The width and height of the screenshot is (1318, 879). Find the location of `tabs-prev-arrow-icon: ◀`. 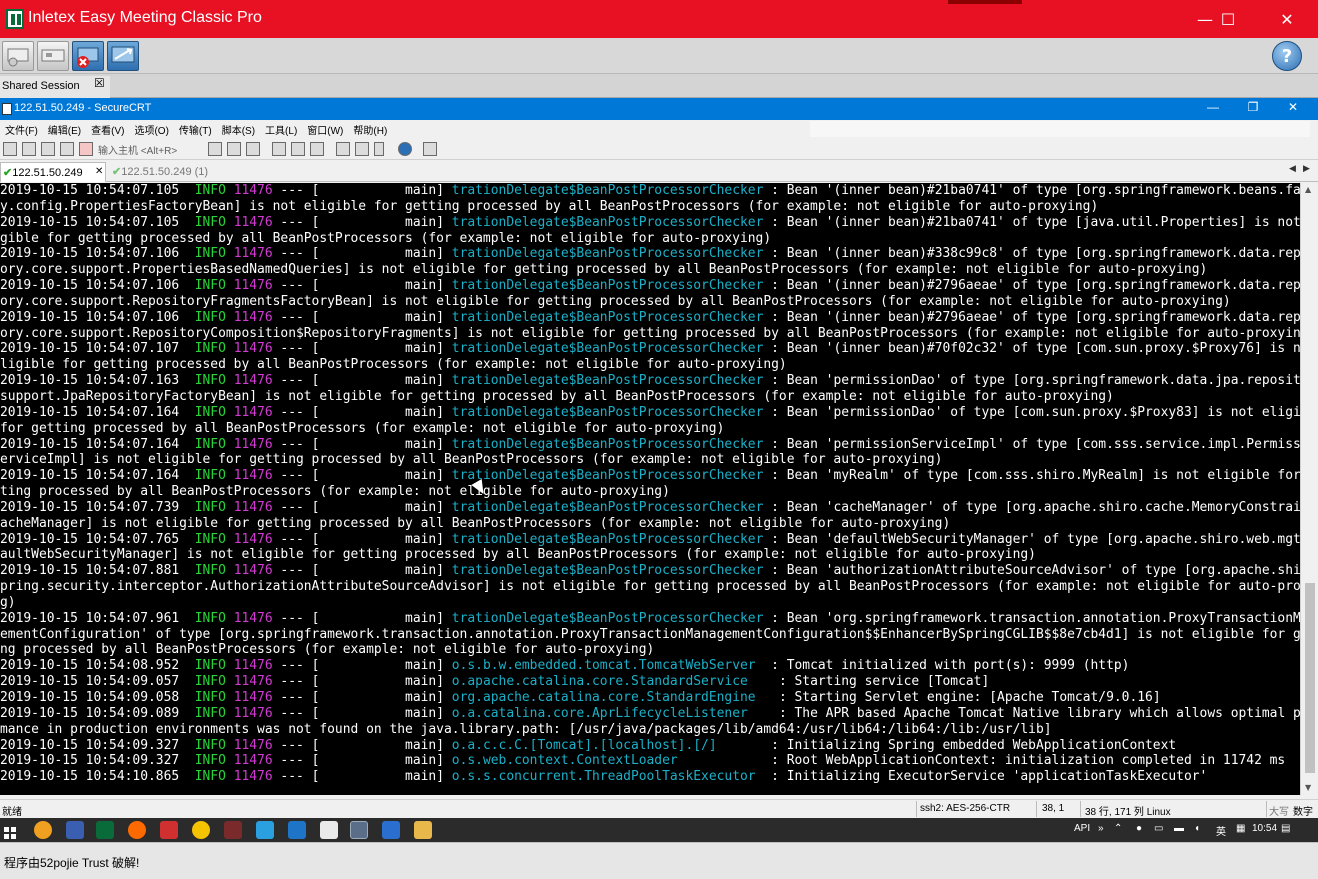

tabs-prev-arrow-icon: ◀ is located at coordinates (1292, 169).